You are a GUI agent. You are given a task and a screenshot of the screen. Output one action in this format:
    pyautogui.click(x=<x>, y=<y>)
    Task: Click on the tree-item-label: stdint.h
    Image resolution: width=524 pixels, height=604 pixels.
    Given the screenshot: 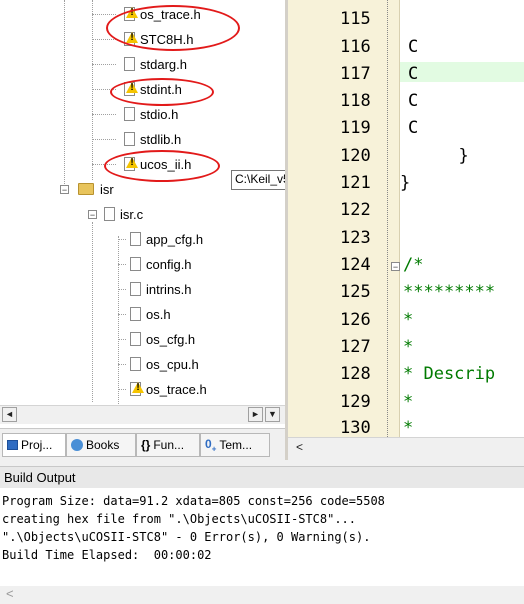 What is the action you would take?
    pyautogui.click(x=161, y=89)
    